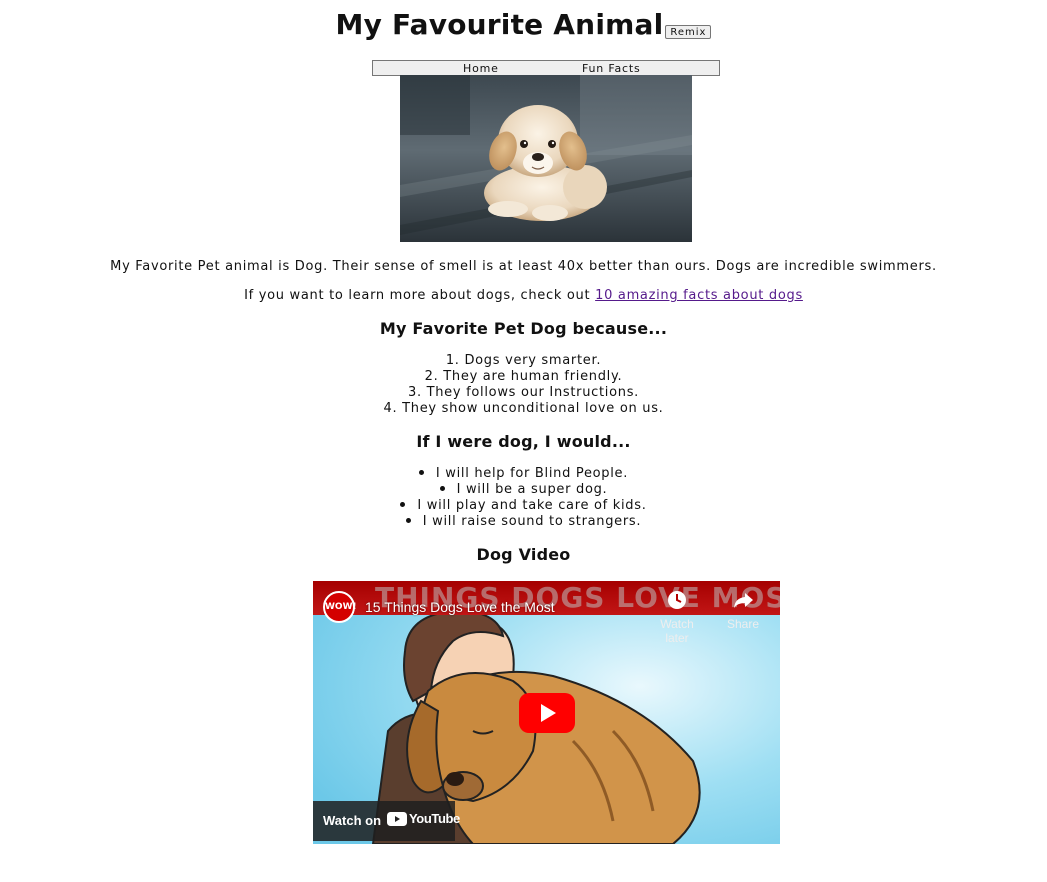 The height and width of the screenshot is (882, 1047). Describe the element at coordinates (481, 68) in the screenshot. I see `nav-home-link: Home` at that location.